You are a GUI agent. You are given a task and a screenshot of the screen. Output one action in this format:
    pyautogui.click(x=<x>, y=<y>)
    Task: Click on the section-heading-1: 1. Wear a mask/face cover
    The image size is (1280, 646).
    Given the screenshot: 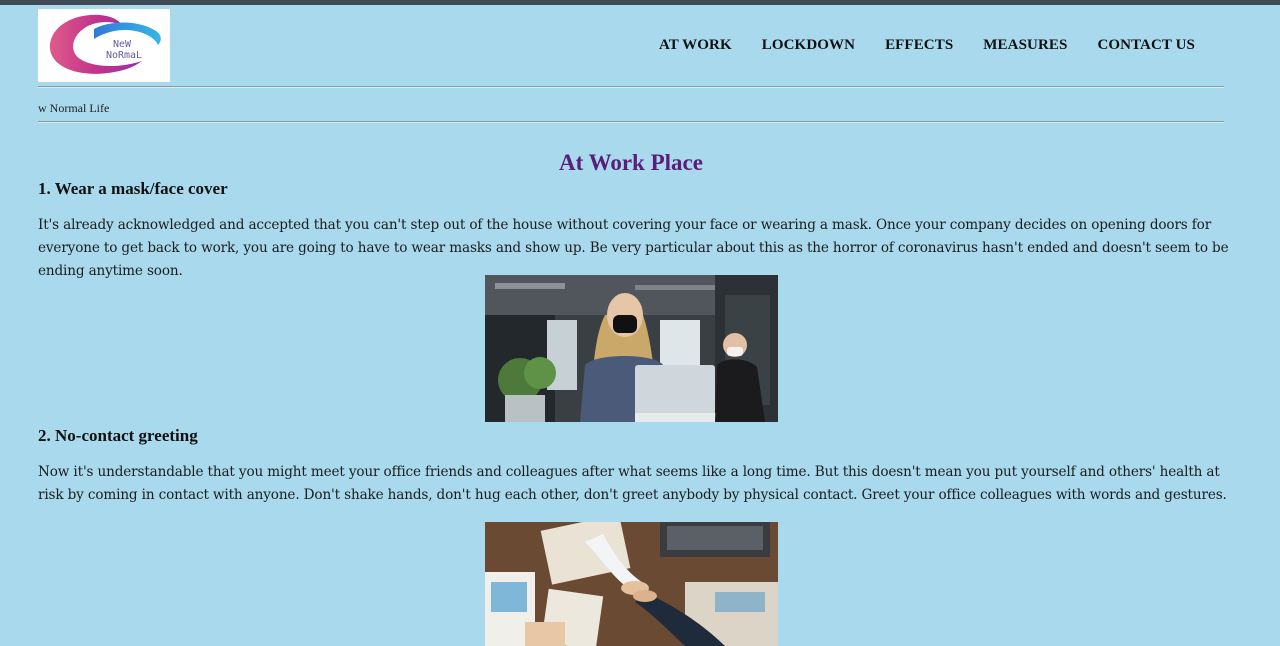 What is the action you would take?
    pyautogui.click(x=133, y=188)
    